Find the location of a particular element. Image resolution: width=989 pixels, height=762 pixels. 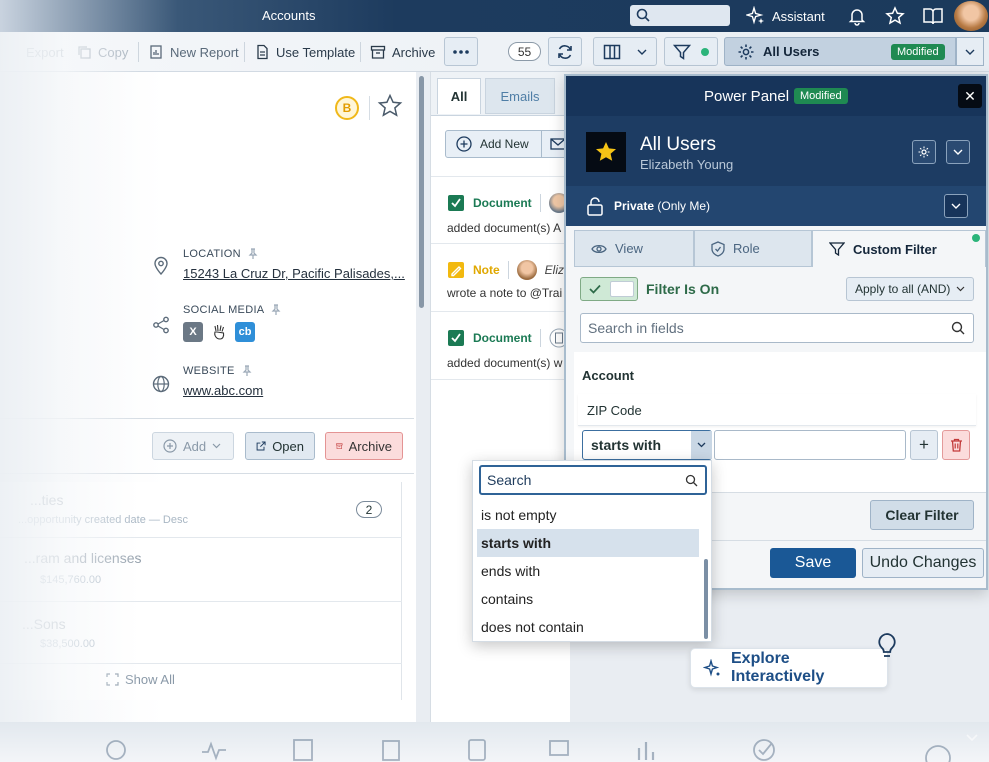

list-item: ...ram and licenses $145,760.00 is located at coordinates (201, 570).